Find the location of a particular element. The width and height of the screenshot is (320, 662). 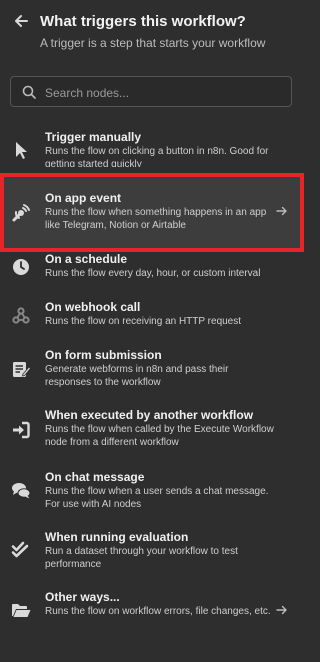

chat-icon is located at coordinates (21, 491).